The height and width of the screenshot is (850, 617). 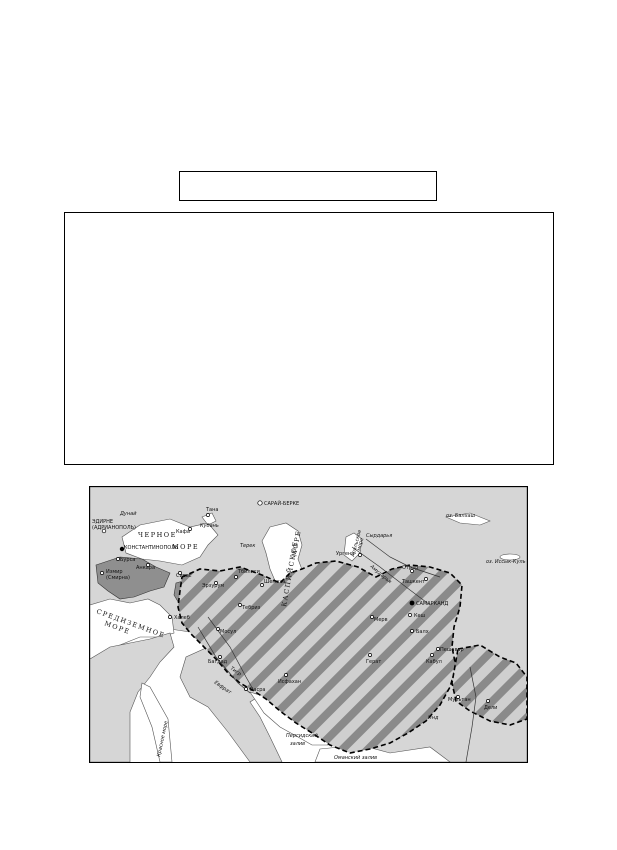 What do you see at coordinates (410, 568) in the screenshot?
I see `city-label-otrar: Отрар` at bounding box center [410, 568].